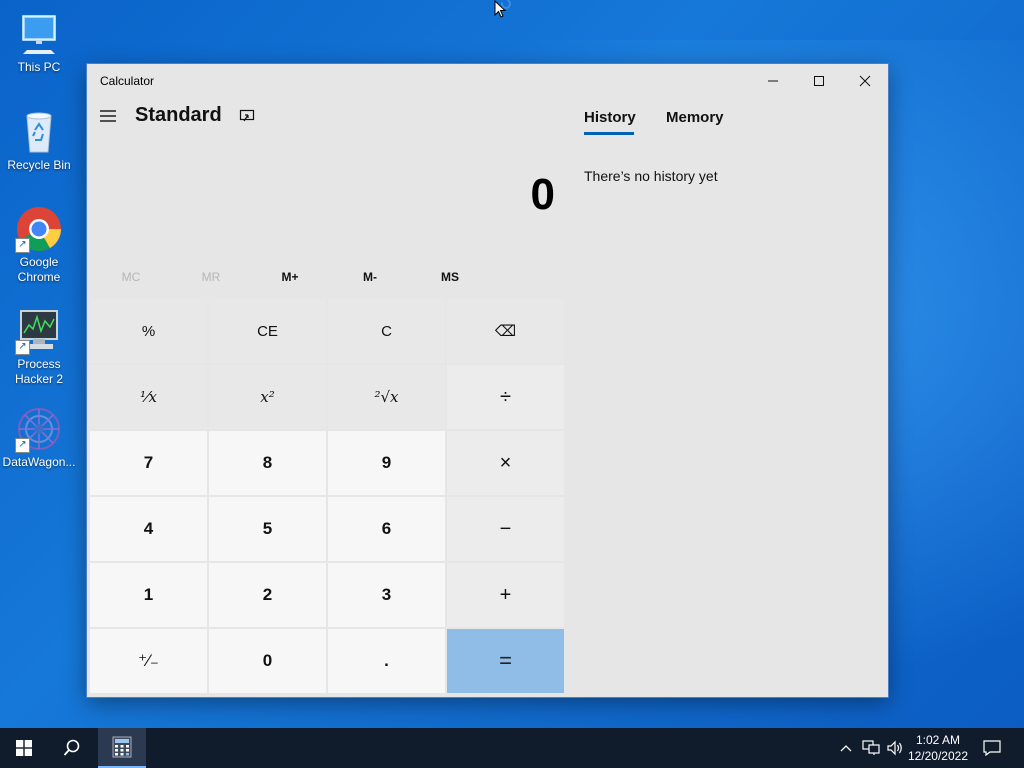 The height and width of the screenshot is (768, 1024). I want to click on negate-button: ⁺⁄₋, so click(148, 661).